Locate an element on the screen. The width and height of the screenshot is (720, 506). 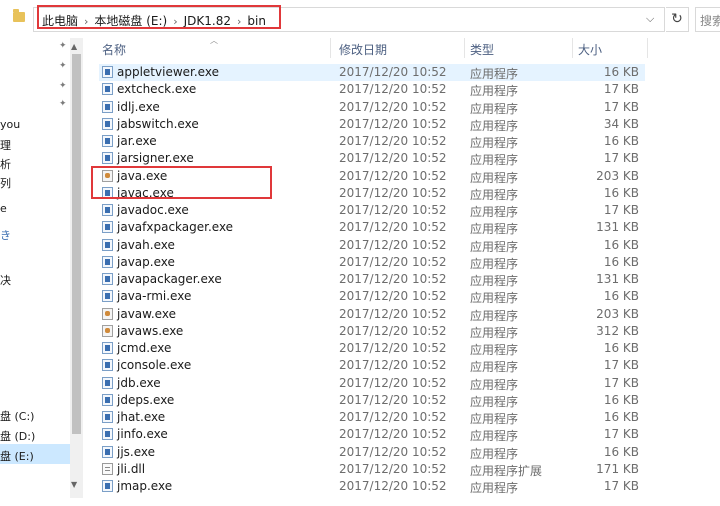
file-row: javah.exe 2017/12/20 10:52 应用程序 16 KB is located at coordinates (372, 245).